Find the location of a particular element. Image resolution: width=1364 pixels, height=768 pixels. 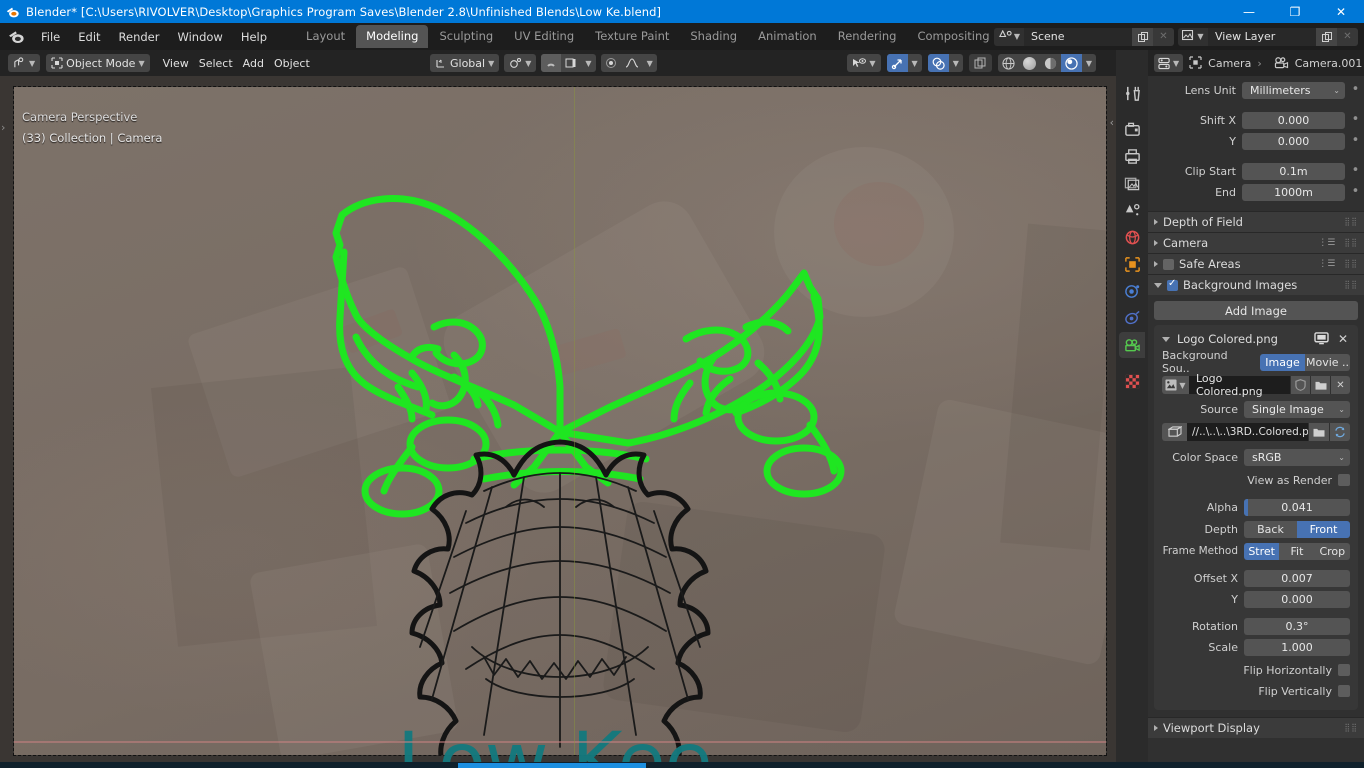

lens-unit-dropdown: Millimeters ⌄ is located at coordinates (1293, 90).